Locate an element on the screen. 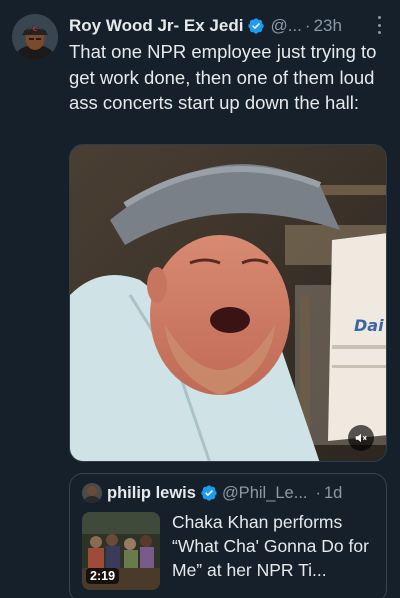  quoted-author-avatar is located at coordinates (92, 493).